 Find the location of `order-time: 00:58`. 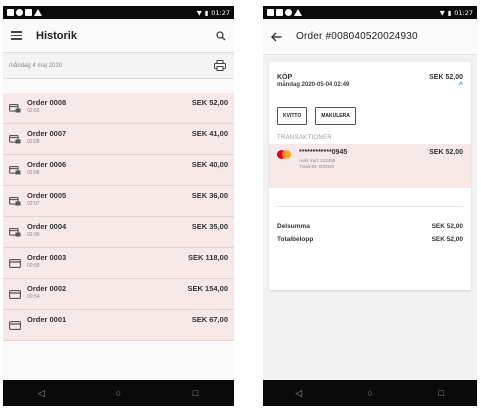

order-time: 00:58 is located at coordinates (33, 266).